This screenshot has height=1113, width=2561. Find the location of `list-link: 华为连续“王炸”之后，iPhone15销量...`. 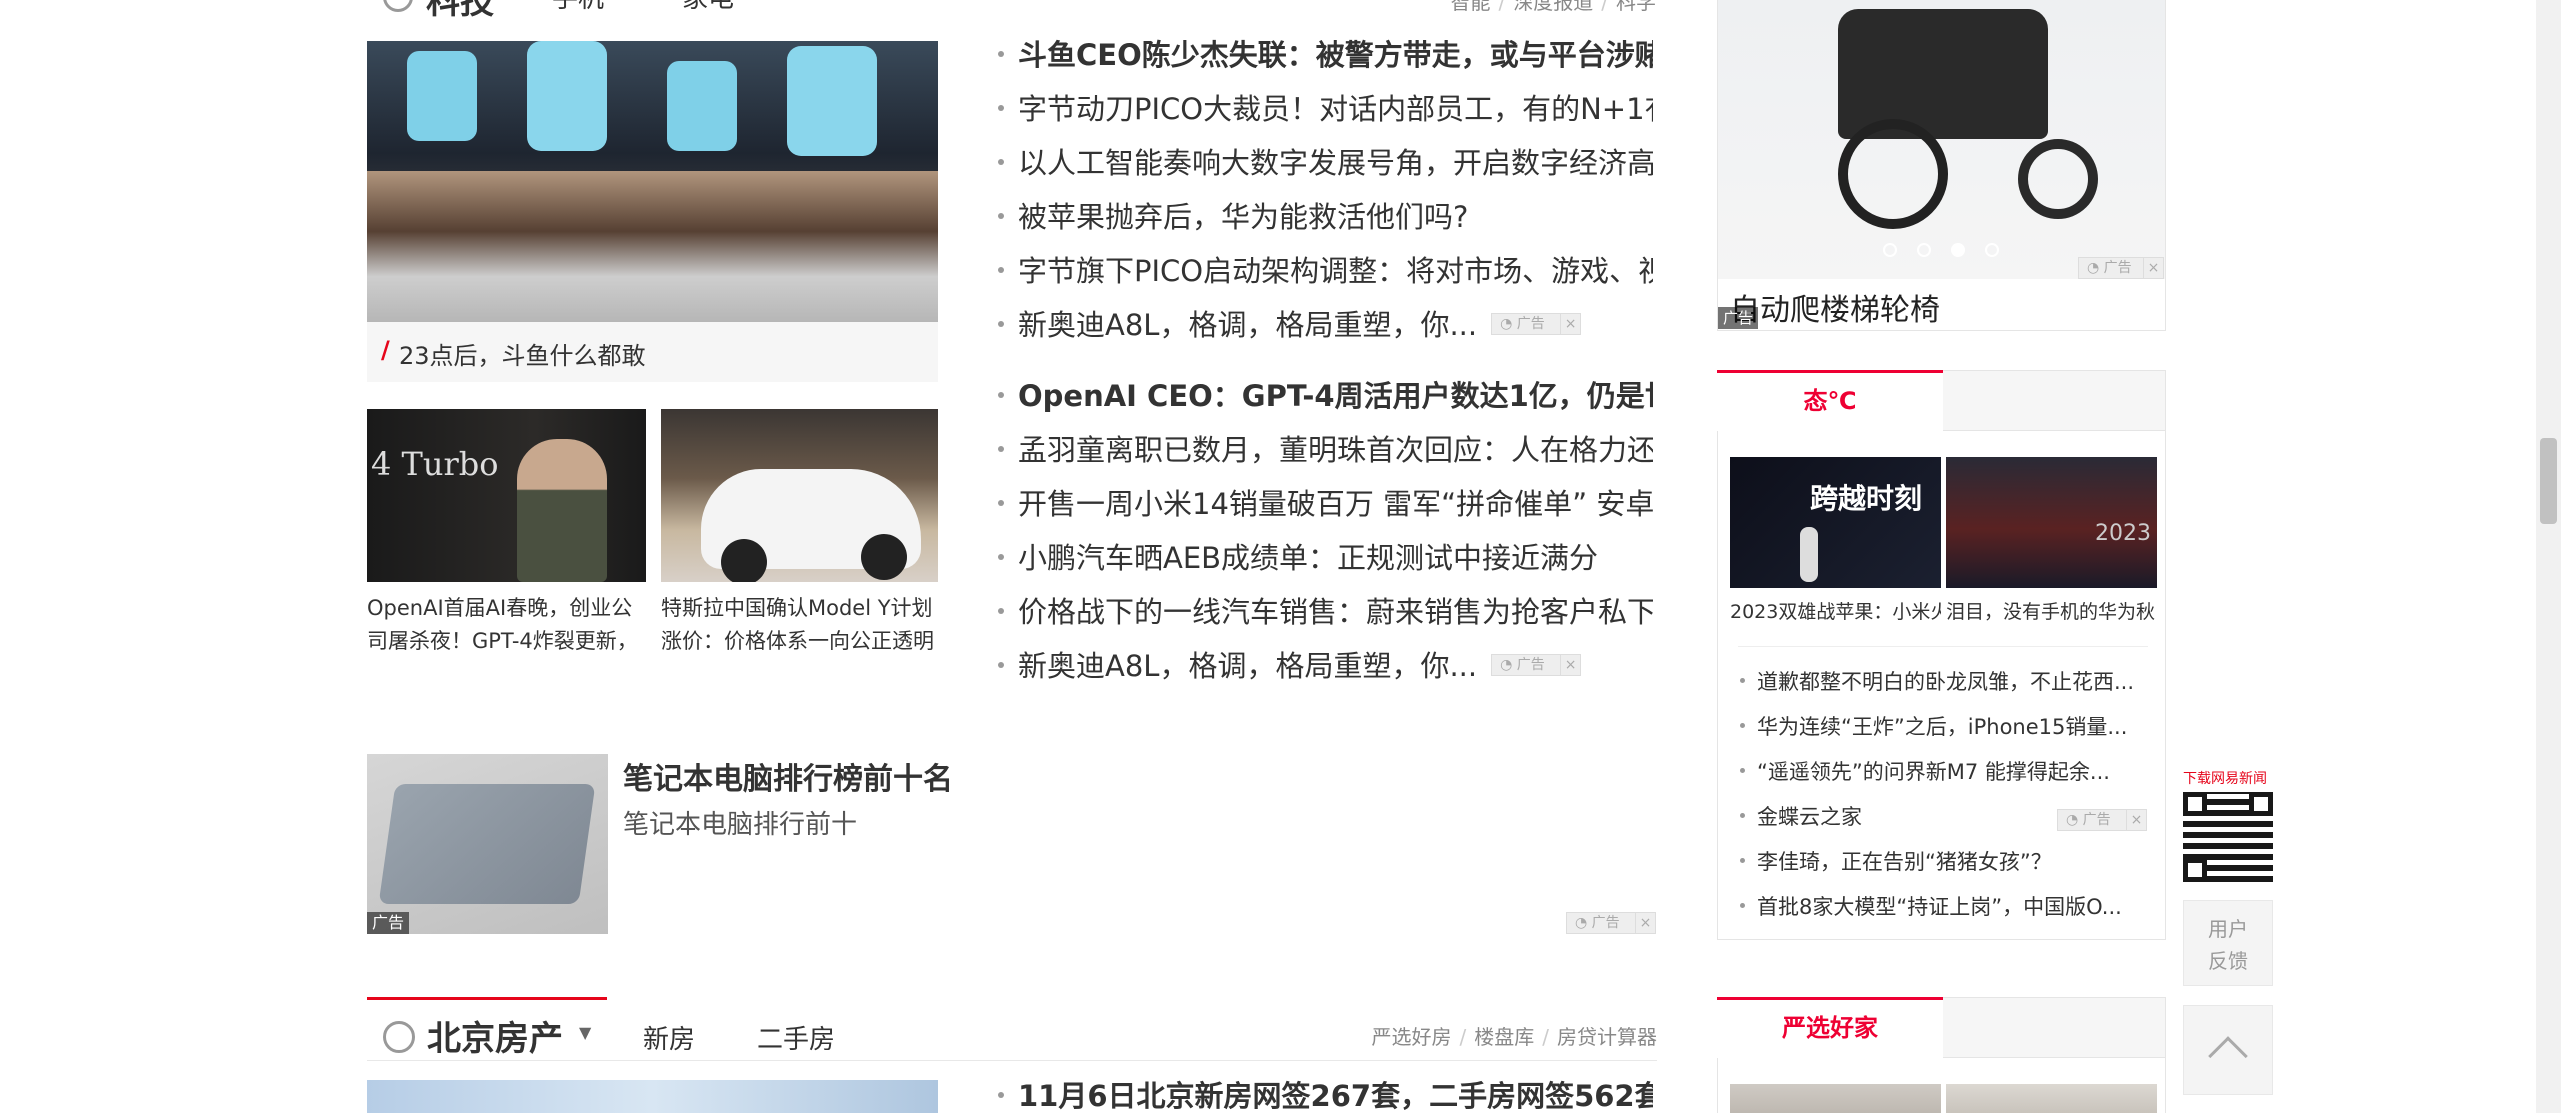

list-link: 华为连续“王炸”之后，iPhone15销量... is located at coordinates (1942, 727).